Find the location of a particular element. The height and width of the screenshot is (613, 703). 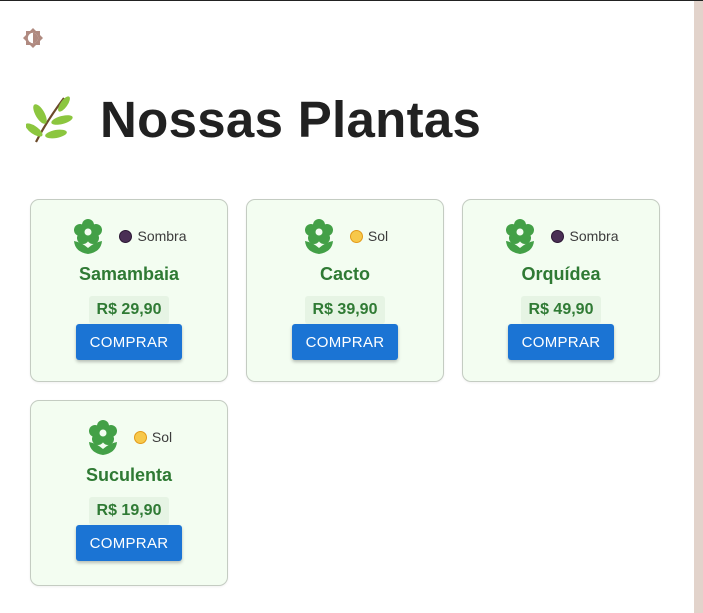

product-card: Sol Cacto R$ 39,90 COMPRAR is located at coordinates (345, 290).